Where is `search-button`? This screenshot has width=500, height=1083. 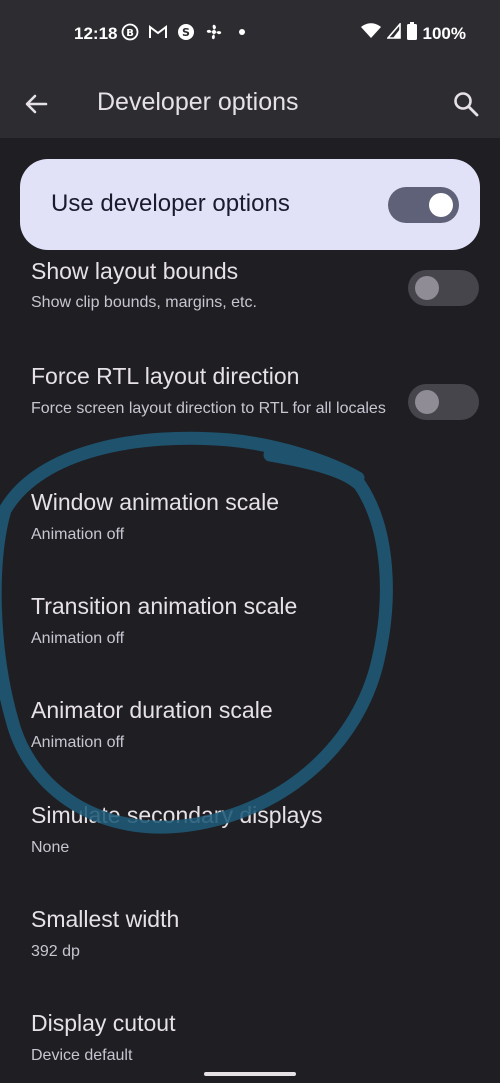 search-button is located at coordinates (466, 104).